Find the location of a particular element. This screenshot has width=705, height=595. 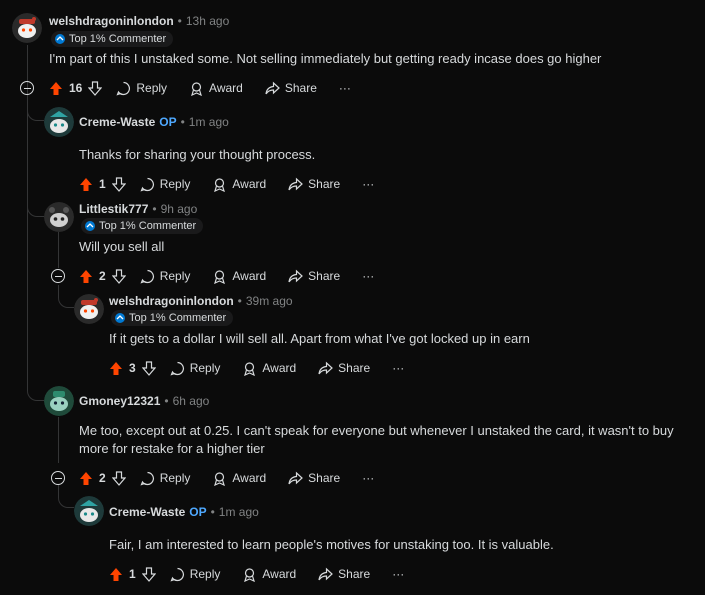

comment-header: Creme-Waste OP • 1m ago is located at coordinates (184, 512).